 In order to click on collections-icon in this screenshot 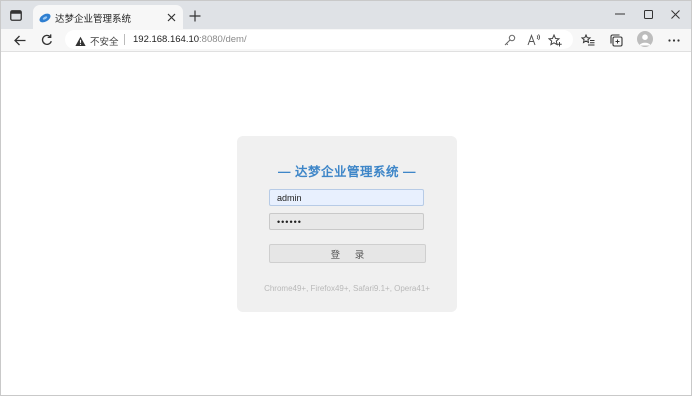, I will do `click(616, 40)`.